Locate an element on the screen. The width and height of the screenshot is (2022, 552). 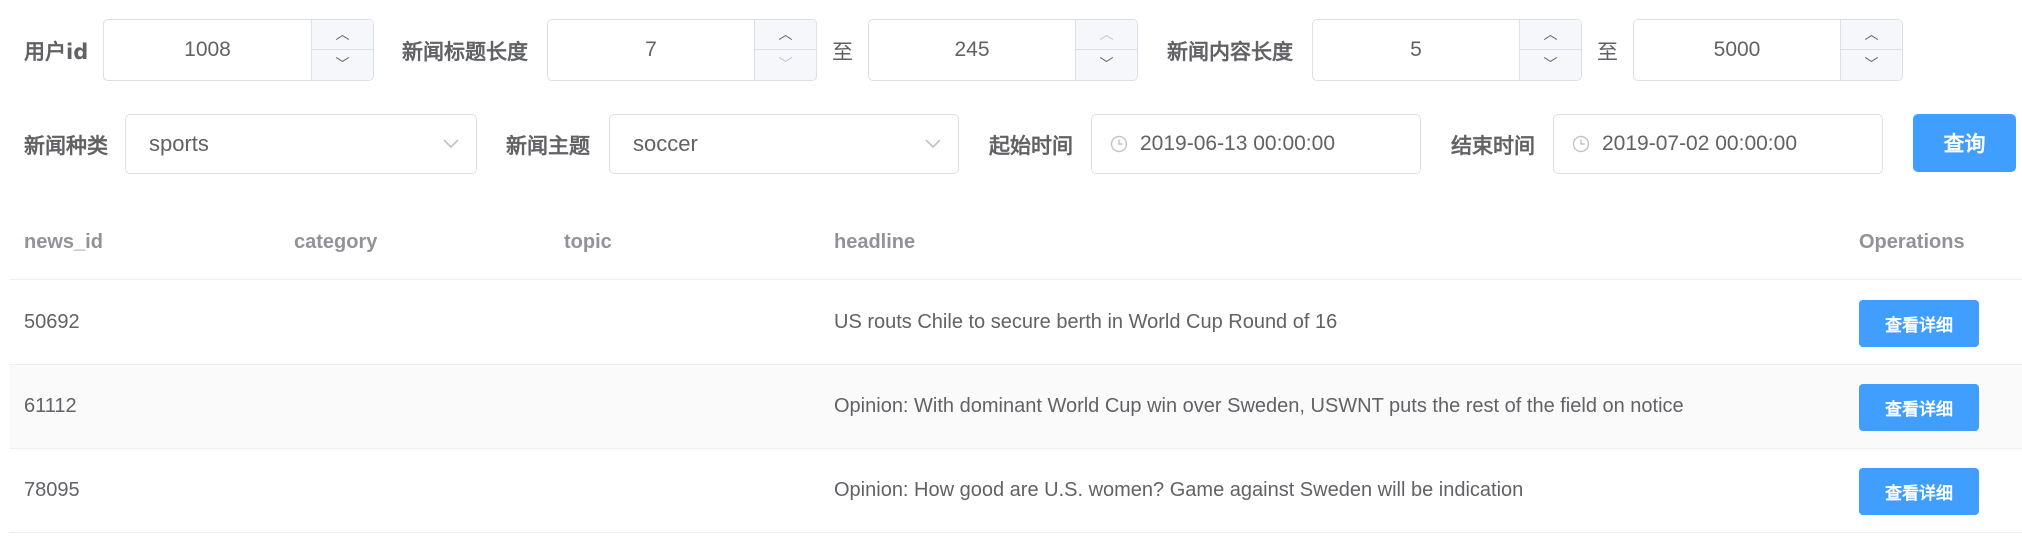
content-length-max-decrease-button: ﹀ is located at coordinates (1871, 65).